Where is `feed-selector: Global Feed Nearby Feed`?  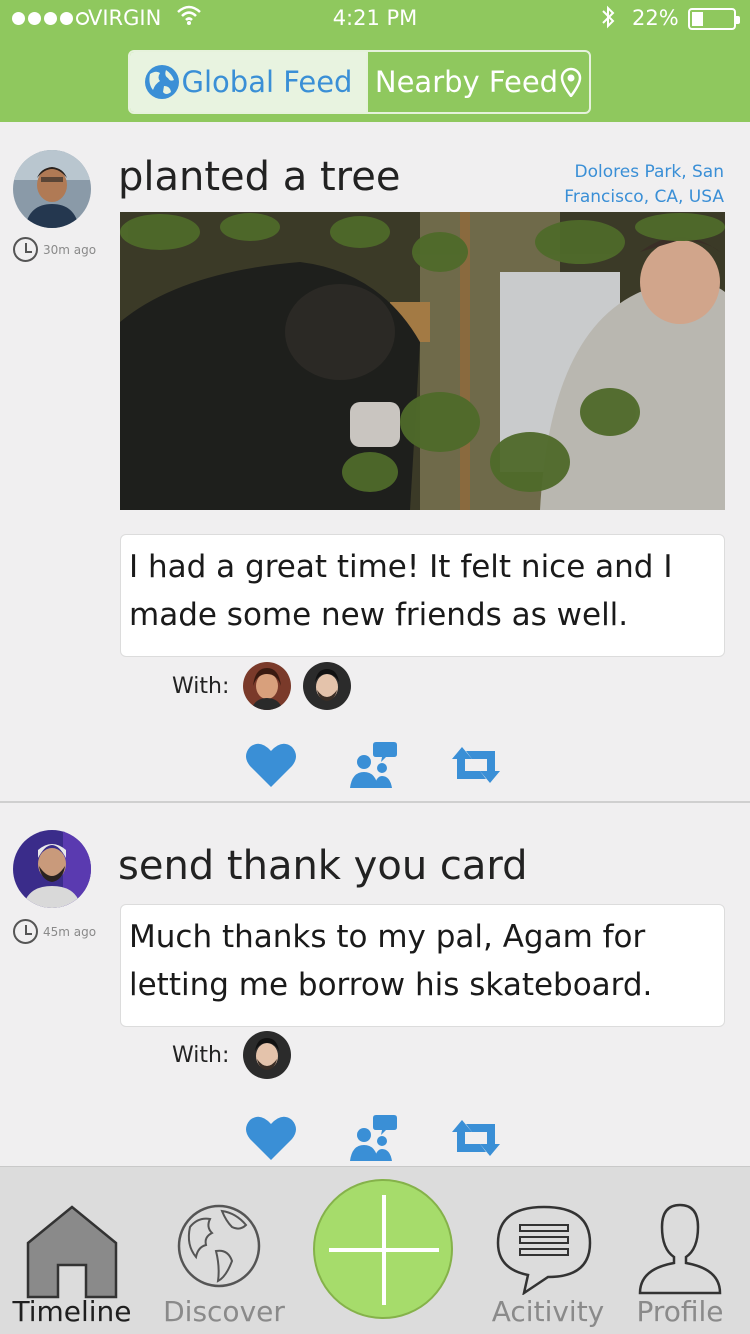 feed-selector: Global Feed Nearby Feed is located at coordinates (359, 82).